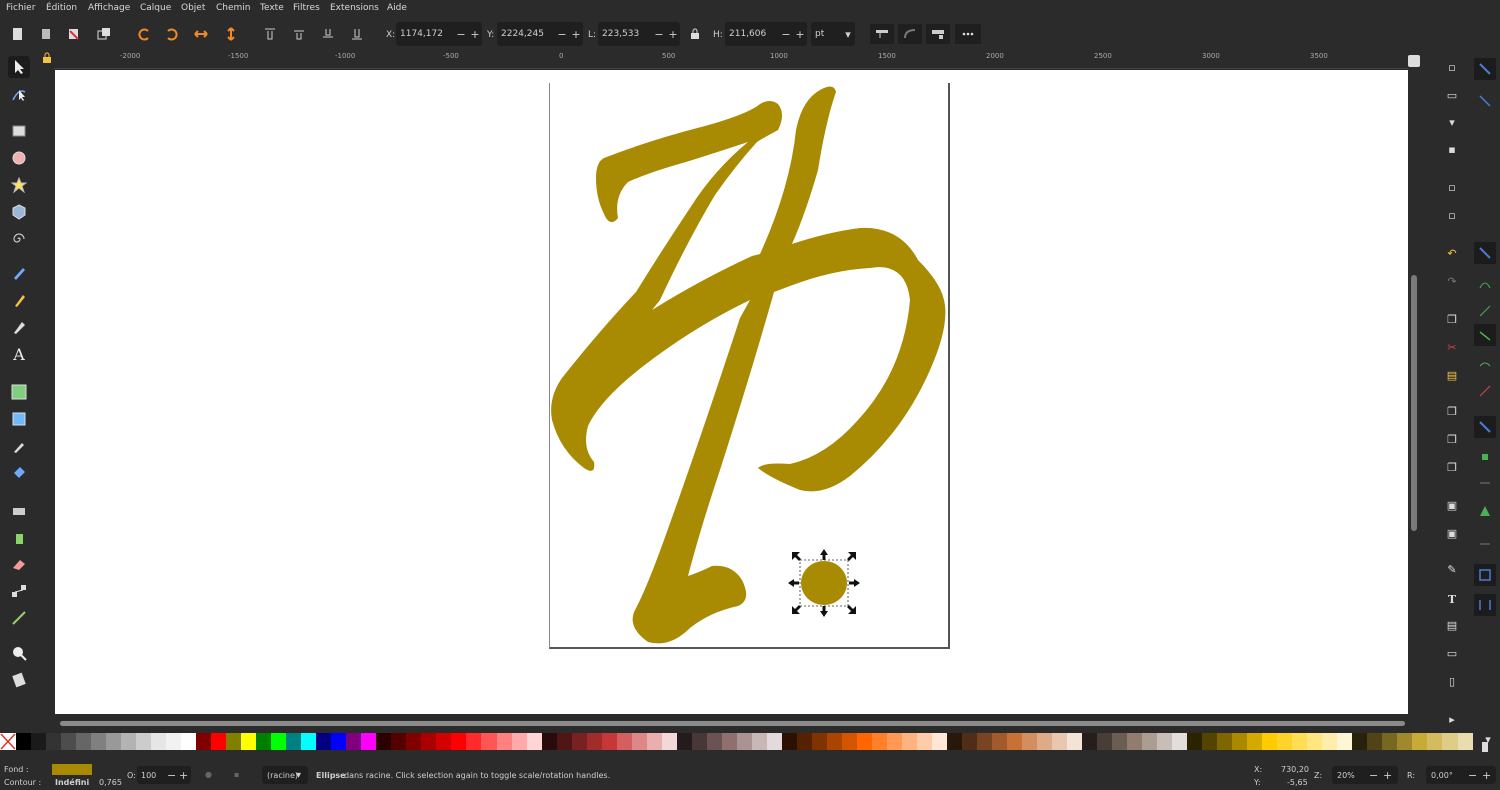  Describe the element at coordinates (1485, 311) in the screenshot. I see `snap-intersections-icon` at that location.